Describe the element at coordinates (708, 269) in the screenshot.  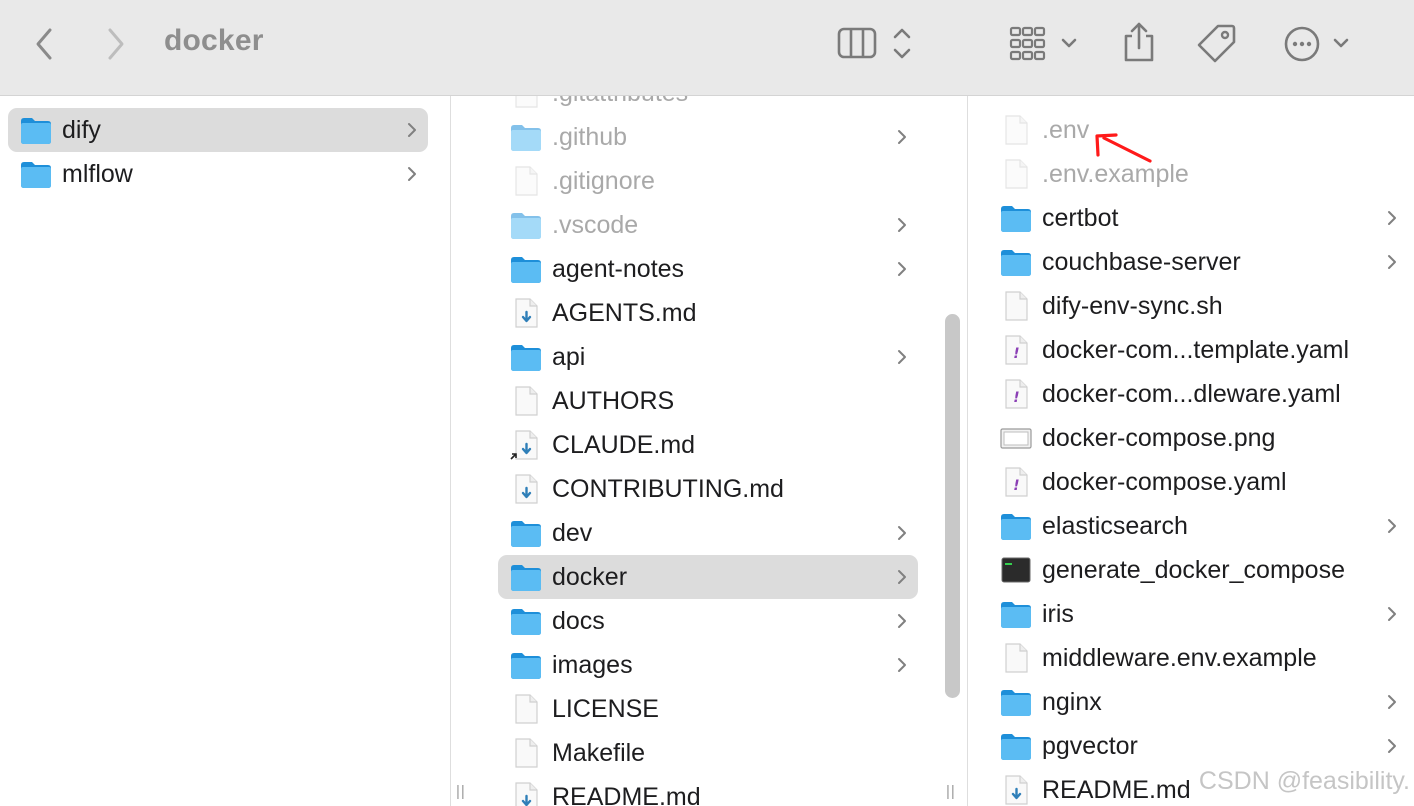
I see `folder-row: agent-notes` at that location.